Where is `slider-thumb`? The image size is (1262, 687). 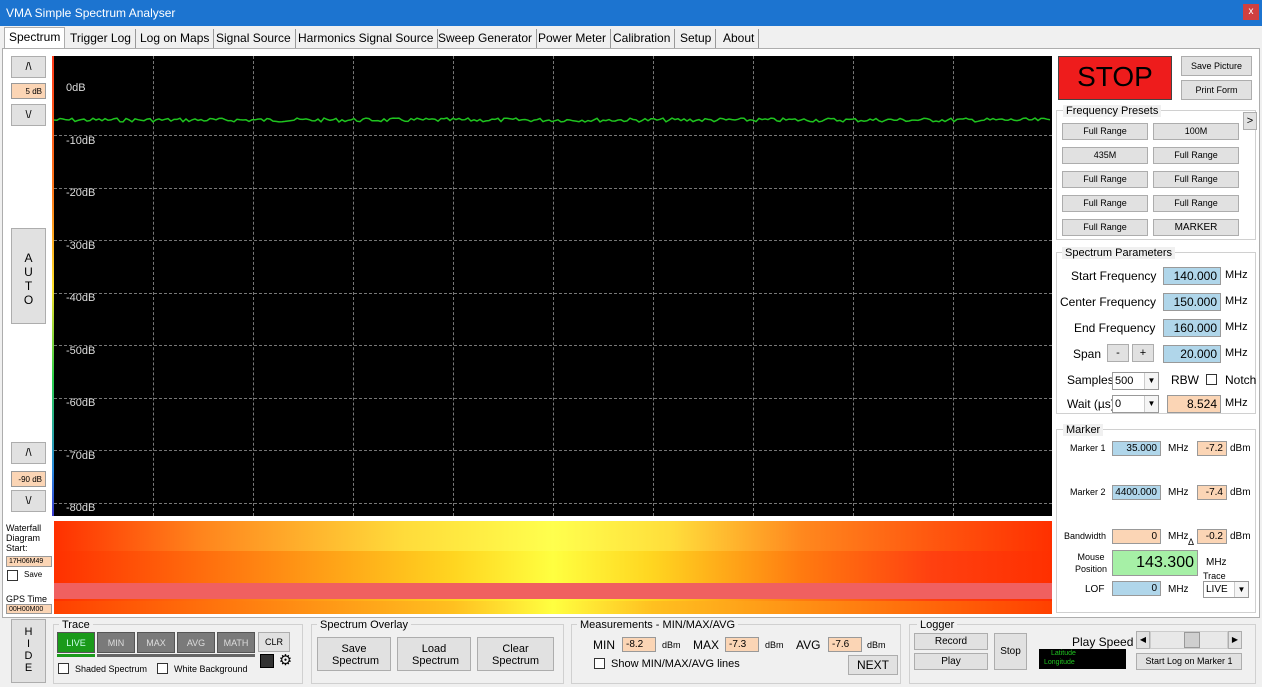
slider-thumb is located at coordinates (1192, 640).